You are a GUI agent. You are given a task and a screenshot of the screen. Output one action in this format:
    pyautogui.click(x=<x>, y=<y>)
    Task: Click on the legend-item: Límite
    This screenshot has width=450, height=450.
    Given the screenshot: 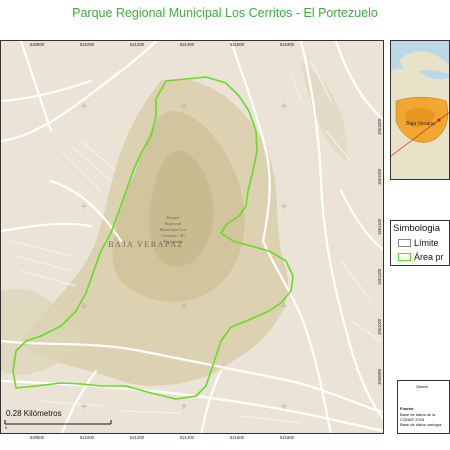 What is the action you would take?
    pyautogui.click(x=424, y=243)
    